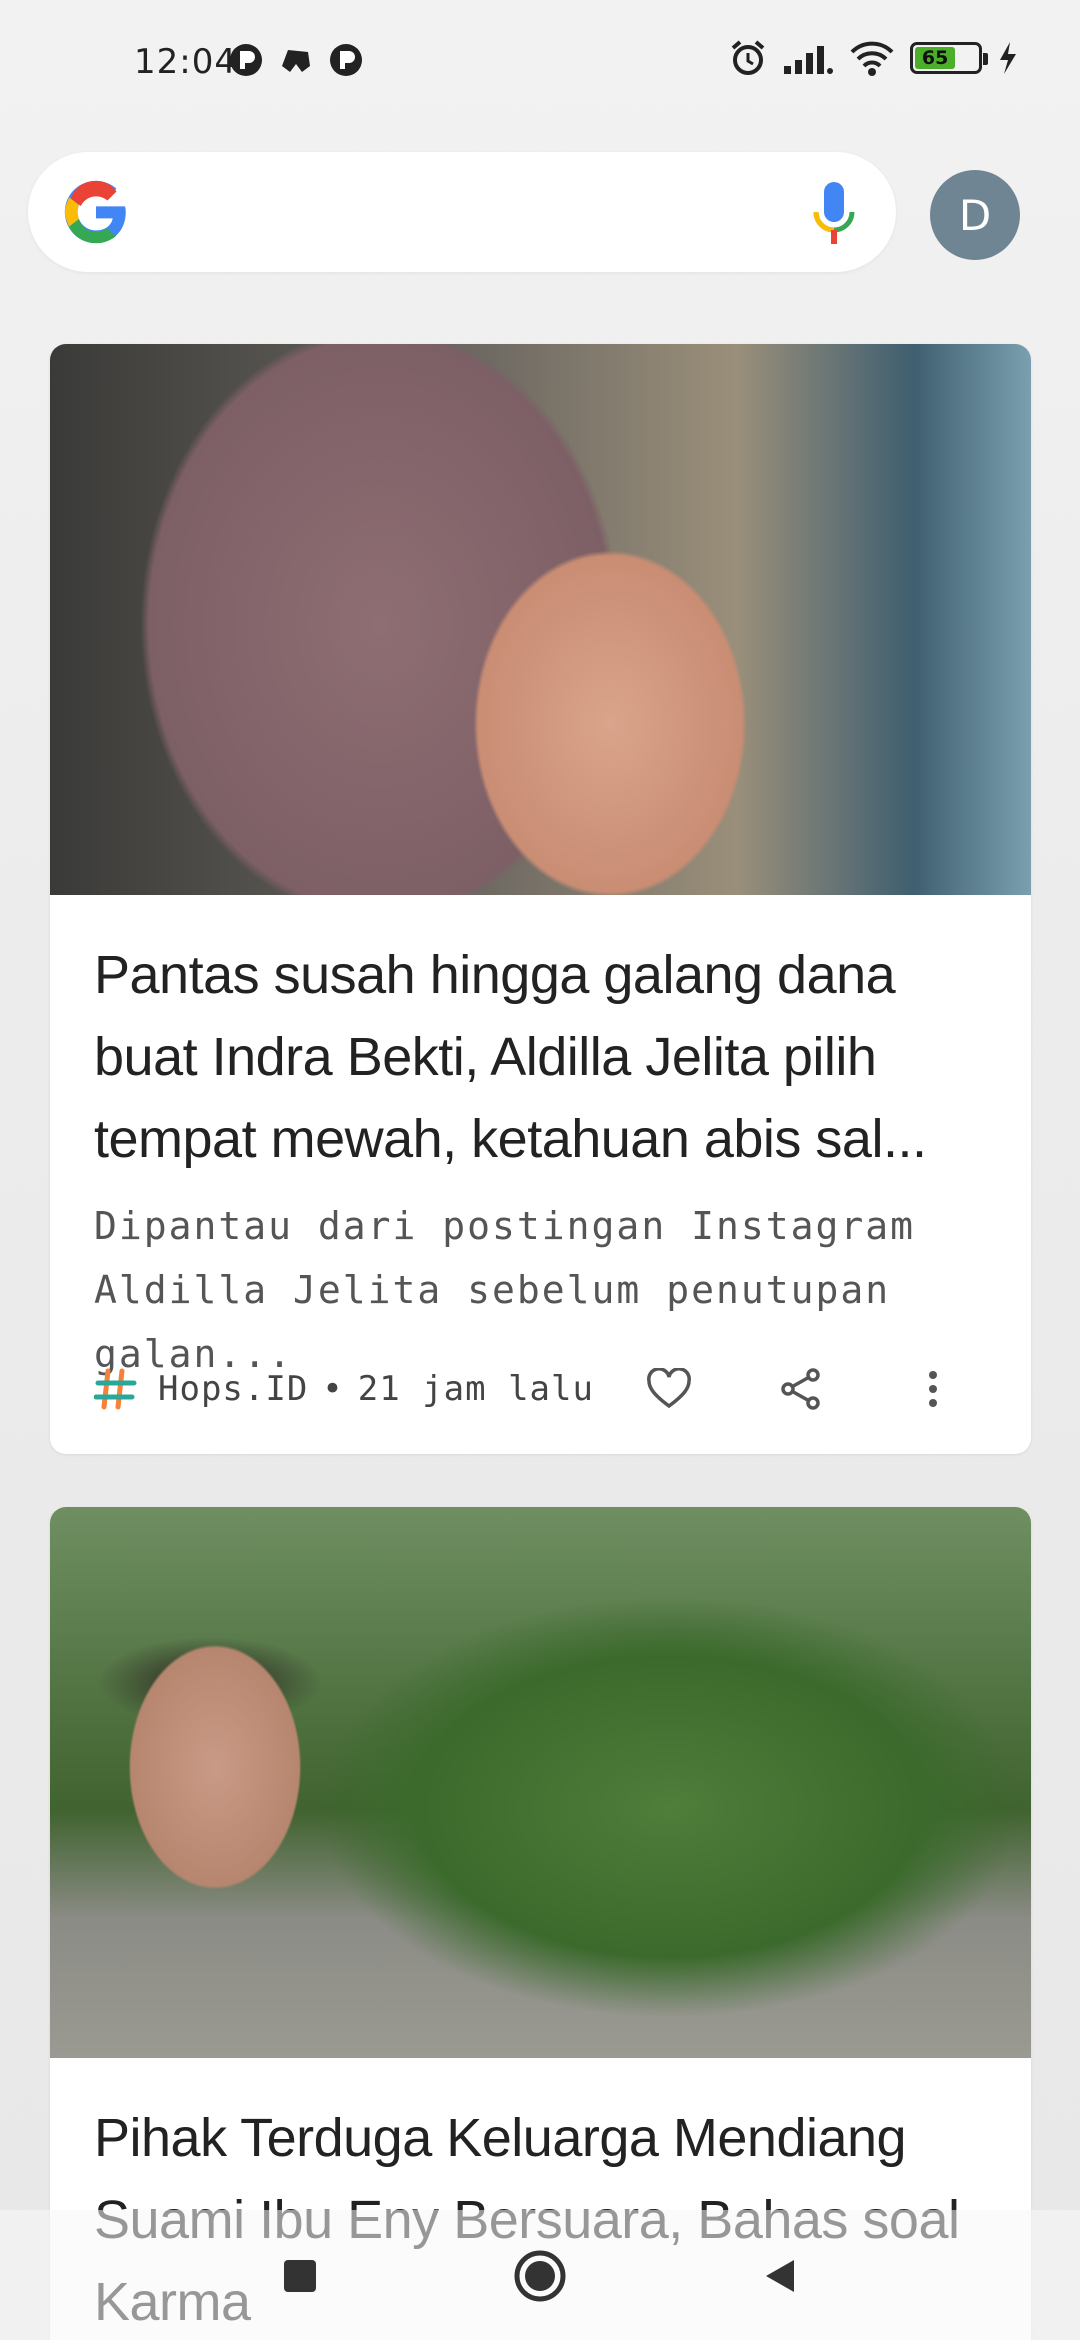 The height and width of the screenshot is (2340, 1080). I want to click on recents-square-icon, so click(300, 2276).